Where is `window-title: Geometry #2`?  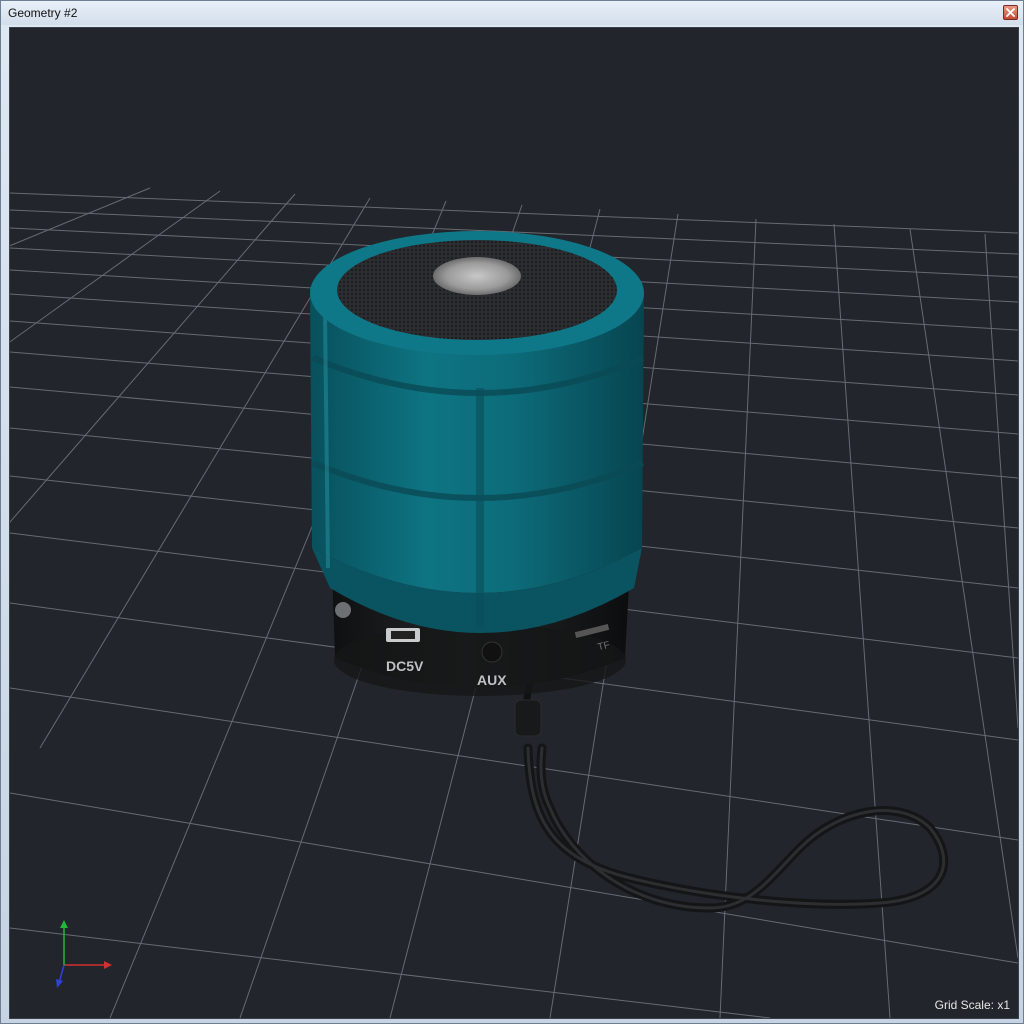
window-title: Geometry #2 is located at coordinates (43, 13).